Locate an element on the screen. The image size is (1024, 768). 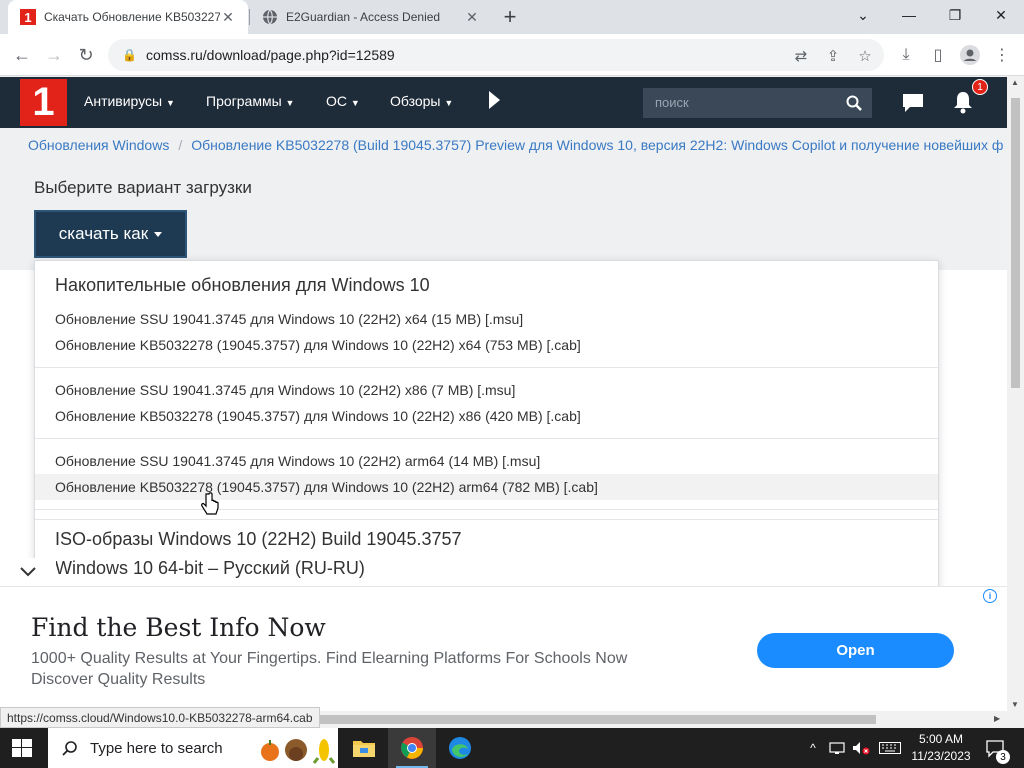
ad-open-button: Open is located at coordinates (855, 650).